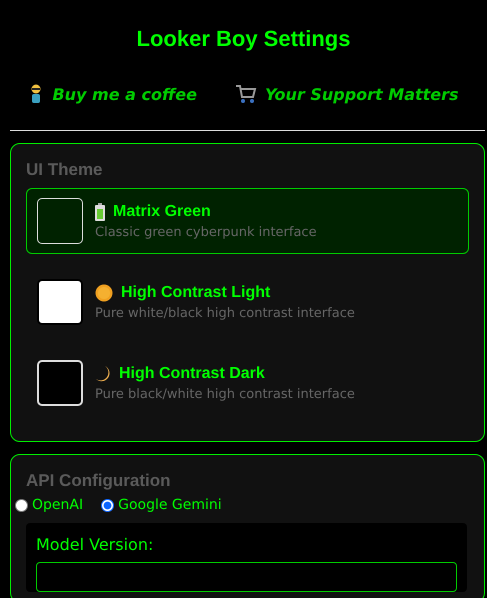 This screenshot has width=487, height=598. Describe the element at coordinates (58, 505) in the screenshot. I see `provider-label: OpenAI` at that location.